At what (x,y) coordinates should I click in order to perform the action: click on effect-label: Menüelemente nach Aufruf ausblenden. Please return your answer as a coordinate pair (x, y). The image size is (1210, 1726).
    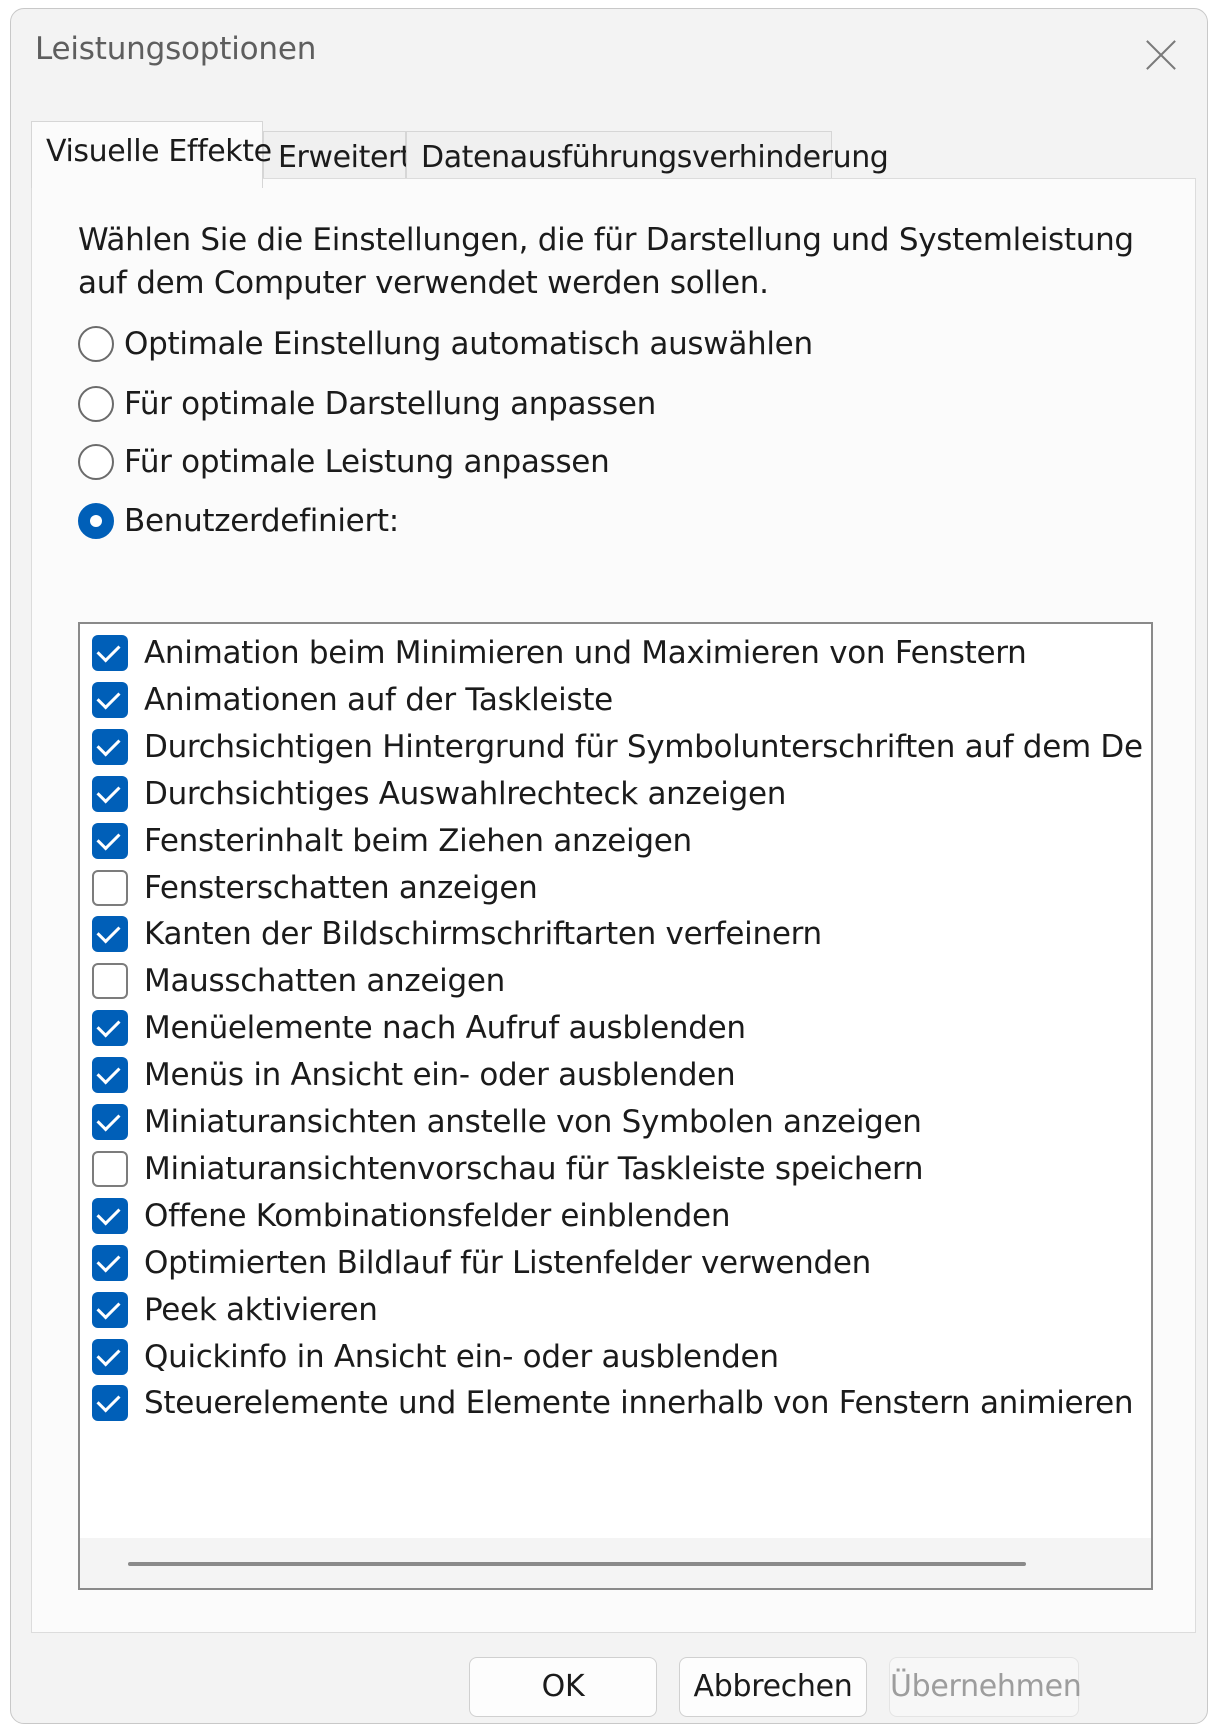
    Looking at the image, I should click on (445, 1028).